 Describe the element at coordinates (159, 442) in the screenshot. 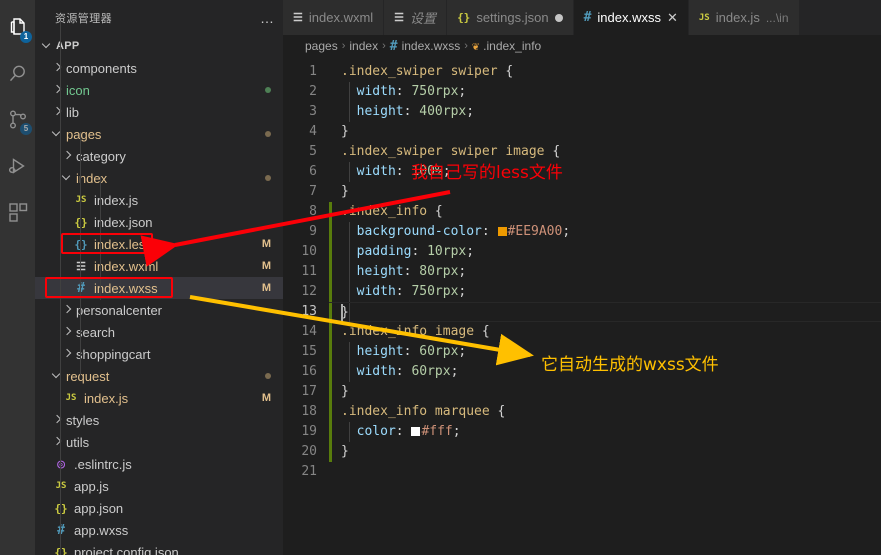

I see `tree-folder-utils: utils` at that location.